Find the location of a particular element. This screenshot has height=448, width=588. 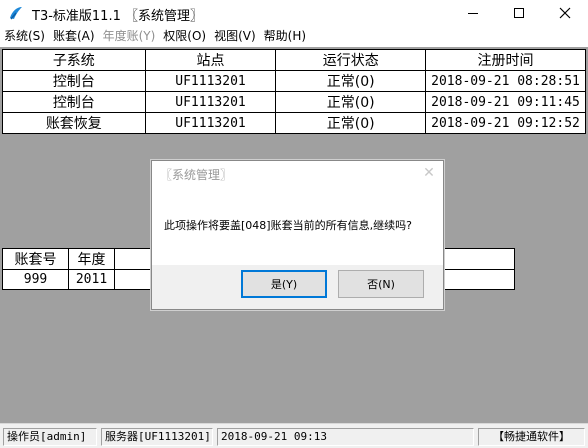

cell-register-time: 2018-09-21 08:28:51 is located at coordinates (505, 81).